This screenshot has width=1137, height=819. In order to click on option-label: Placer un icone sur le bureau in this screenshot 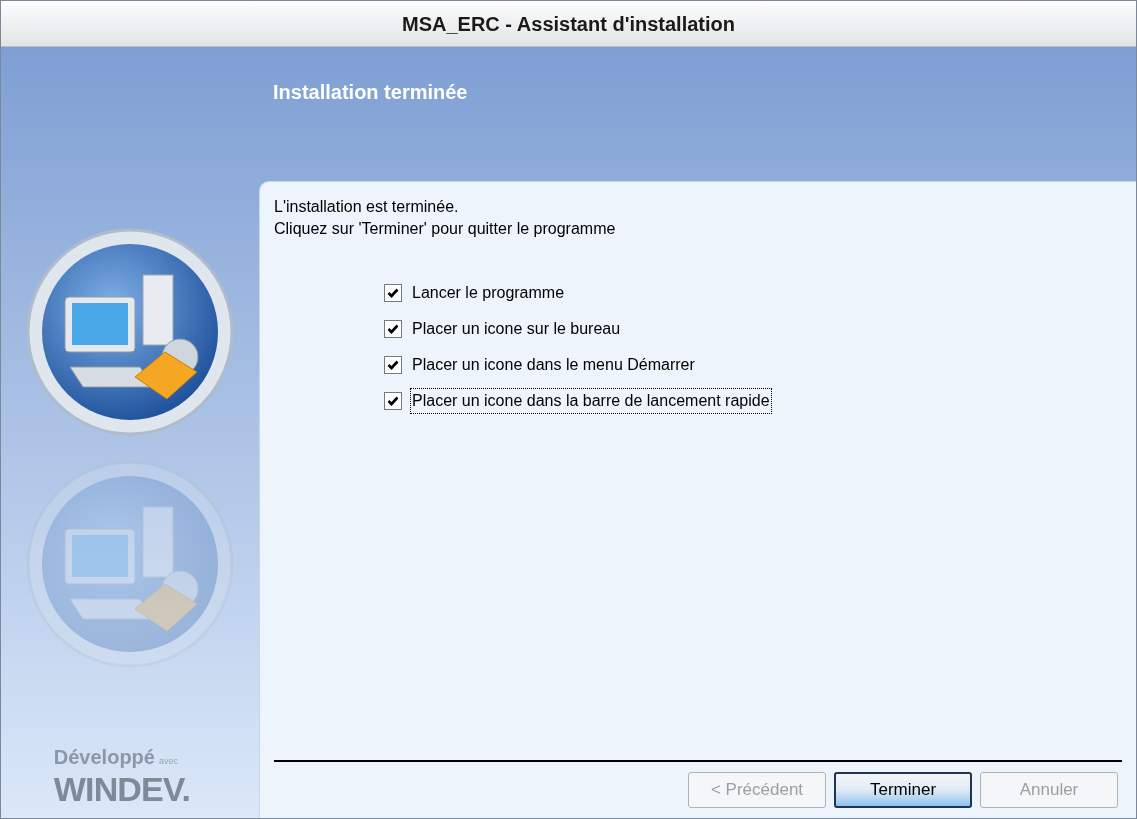, I will do `click(516, 329)`.